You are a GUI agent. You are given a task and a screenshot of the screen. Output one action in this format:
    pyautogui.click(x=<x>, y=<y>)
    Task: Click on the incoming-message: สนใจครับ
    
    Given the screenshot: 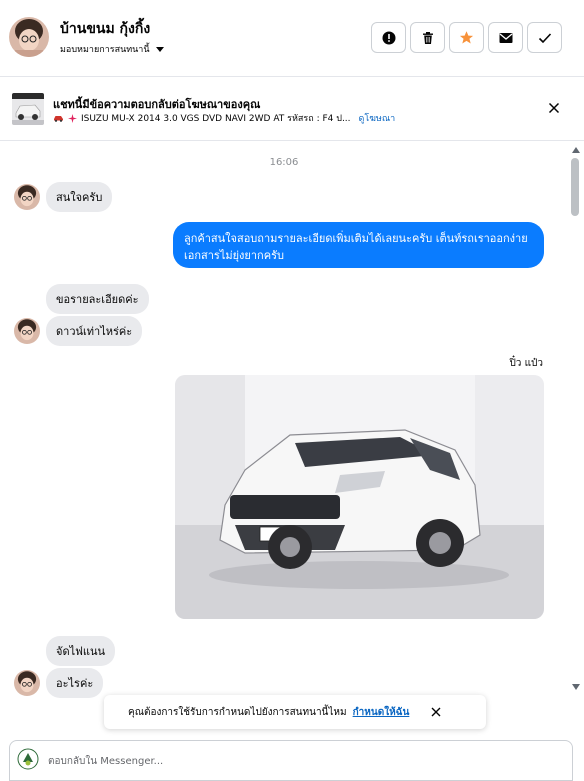 What is the action you would take?
    pyautogui.click(x=79, y=197)
    